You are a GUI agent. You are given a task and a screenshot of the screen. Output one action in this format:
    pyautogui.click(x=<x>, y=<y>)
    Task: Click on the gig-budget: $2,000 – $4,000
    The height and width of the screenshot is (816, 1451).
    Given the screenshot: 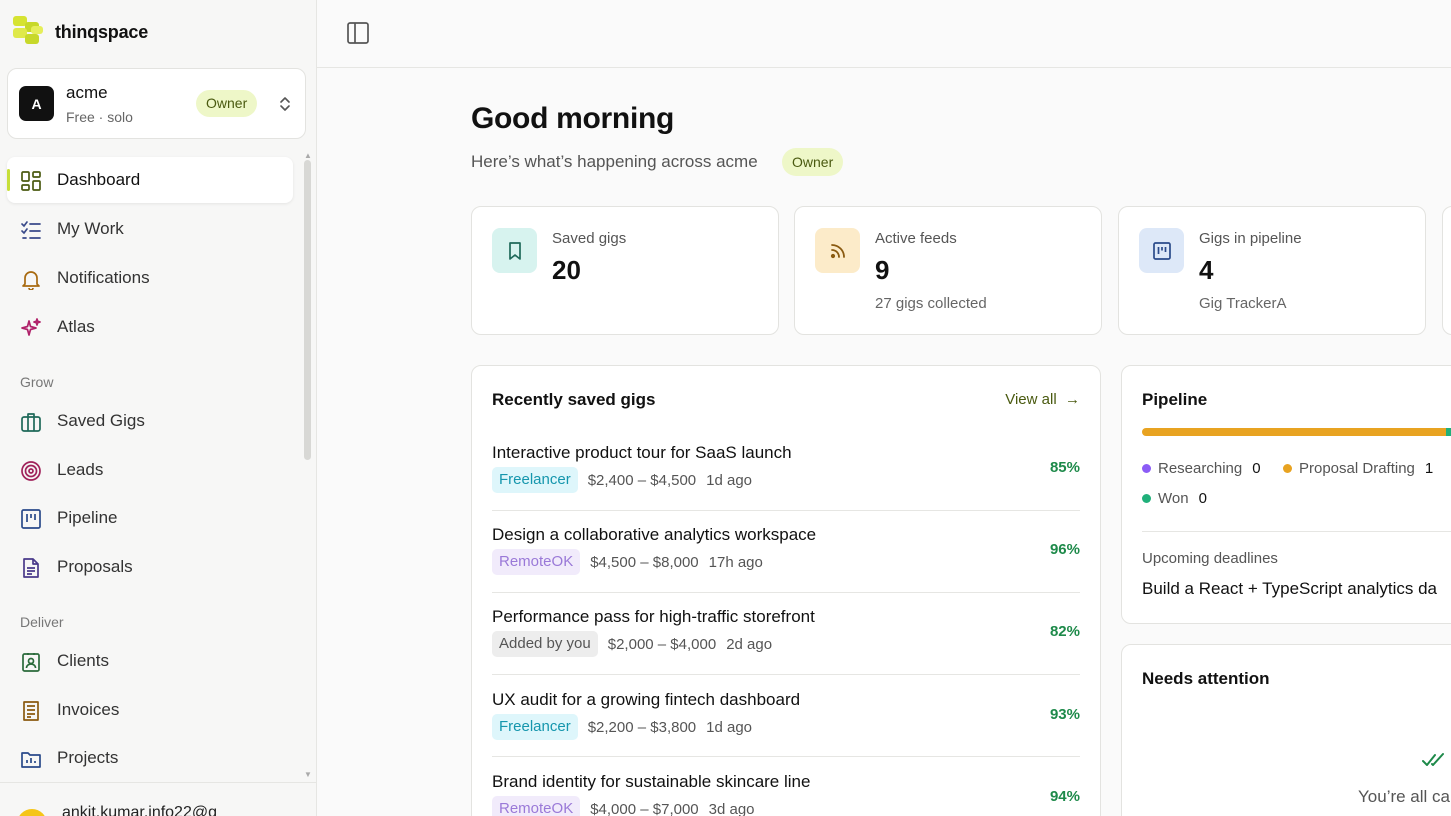 What is the action you would take?
    pyautogui.click(x=662, y=644)
    